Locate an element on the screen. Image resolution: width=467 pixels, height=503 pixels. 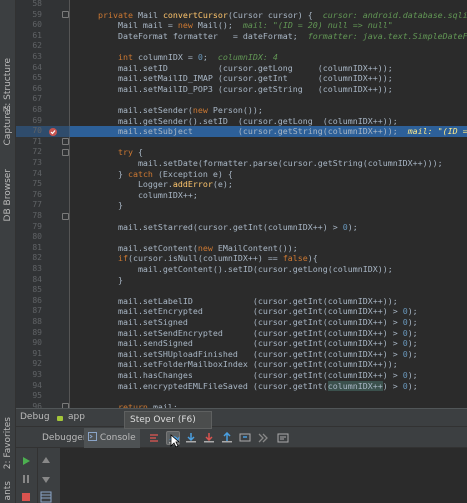
gutter-line: 88 is located at coordinates (43, 322).